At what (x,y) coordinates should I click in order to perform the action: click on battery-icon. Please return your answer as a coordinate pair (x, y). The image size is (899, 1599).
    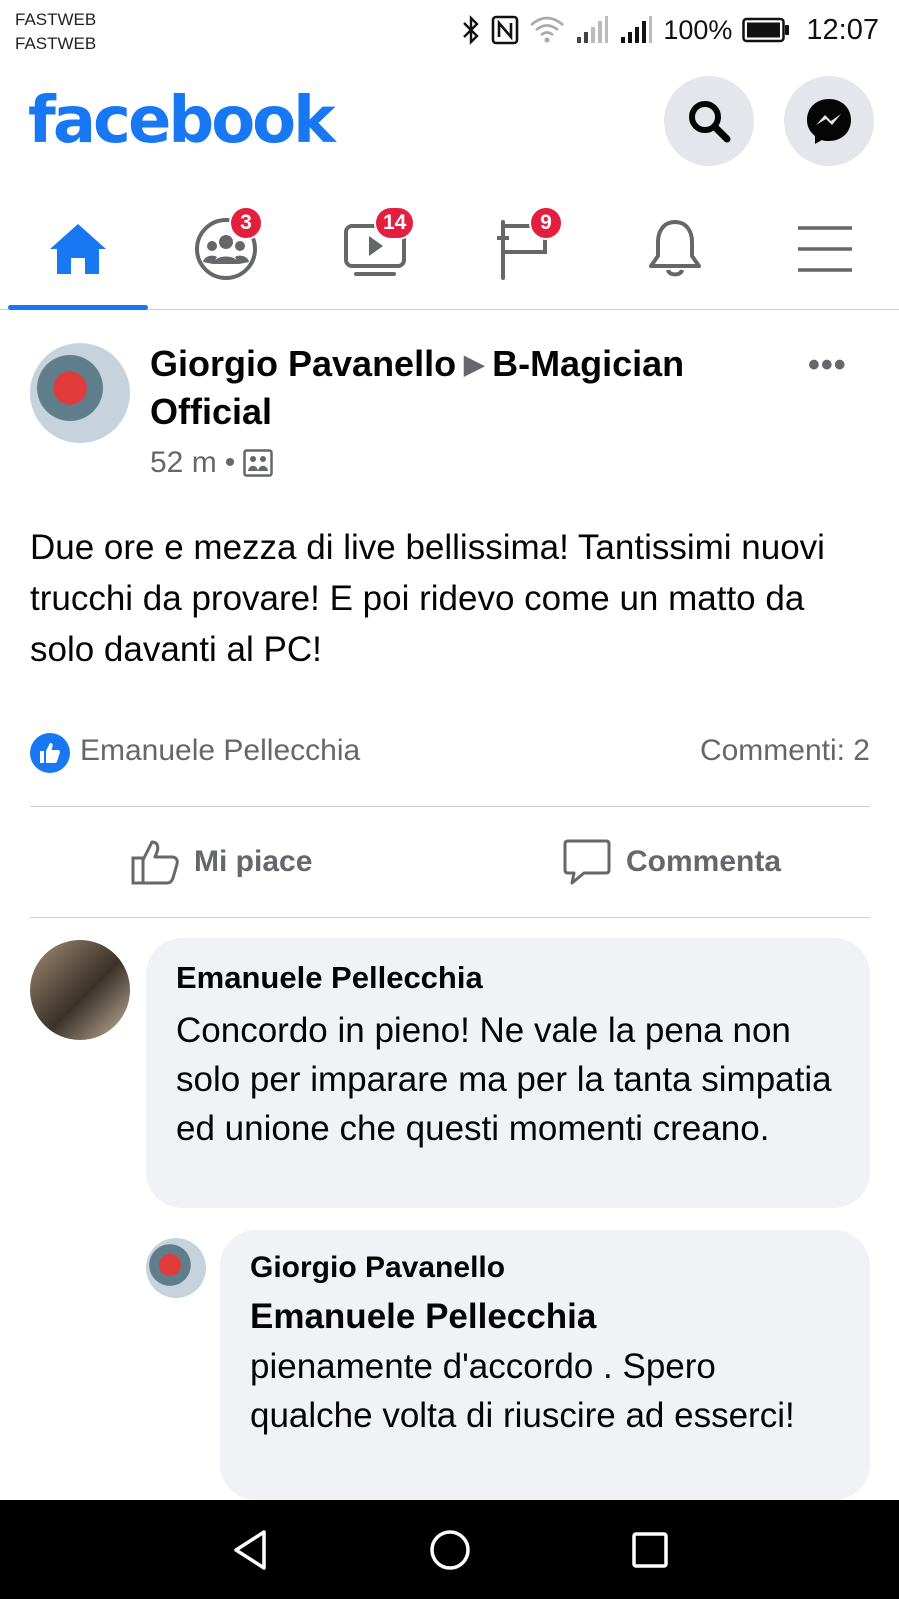
    Looking at the image, I should click on (766, 30).